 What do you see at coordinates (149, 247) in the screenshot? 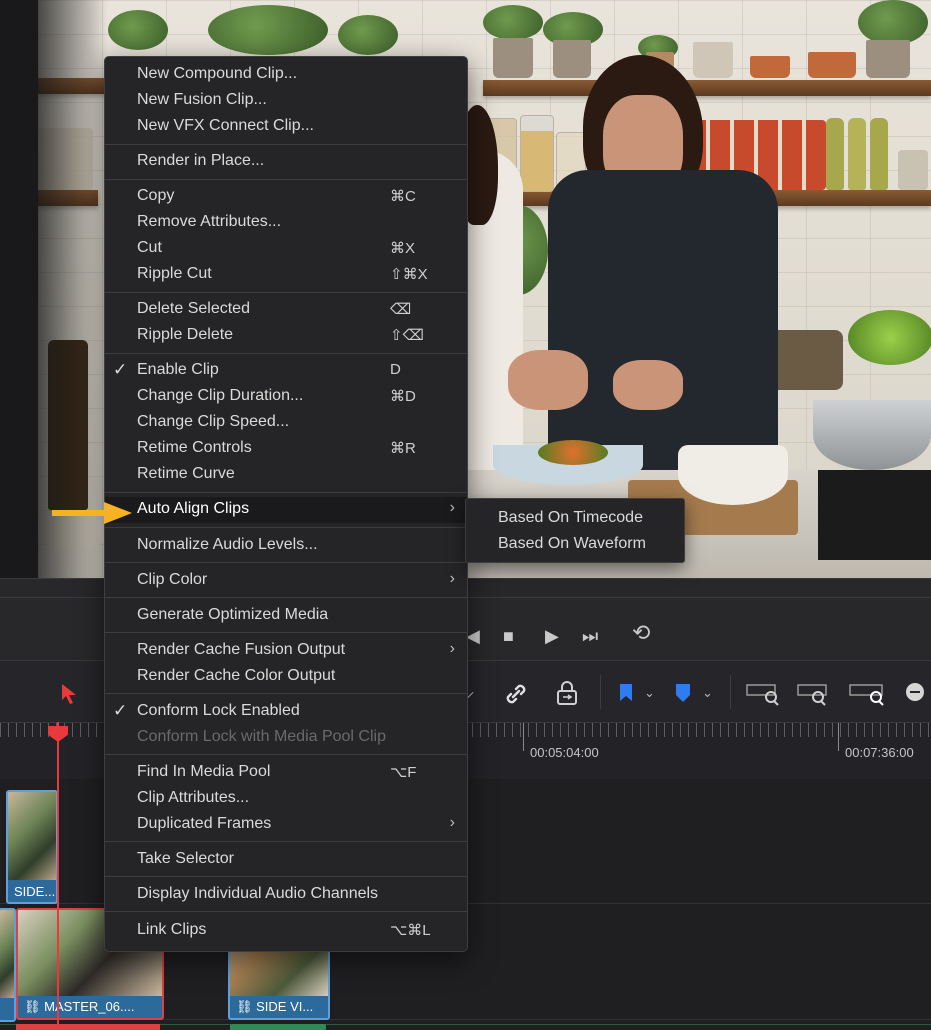
I see `menu-item-label: Cut` at bounding box center [149, 247].